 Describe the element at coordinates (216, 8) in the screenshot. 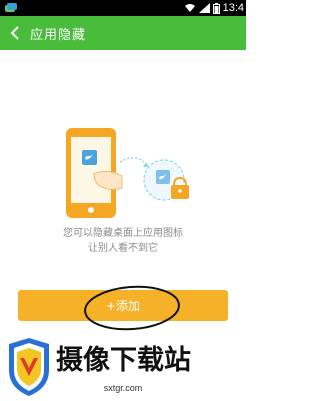

I see `battery-icon` at that location.